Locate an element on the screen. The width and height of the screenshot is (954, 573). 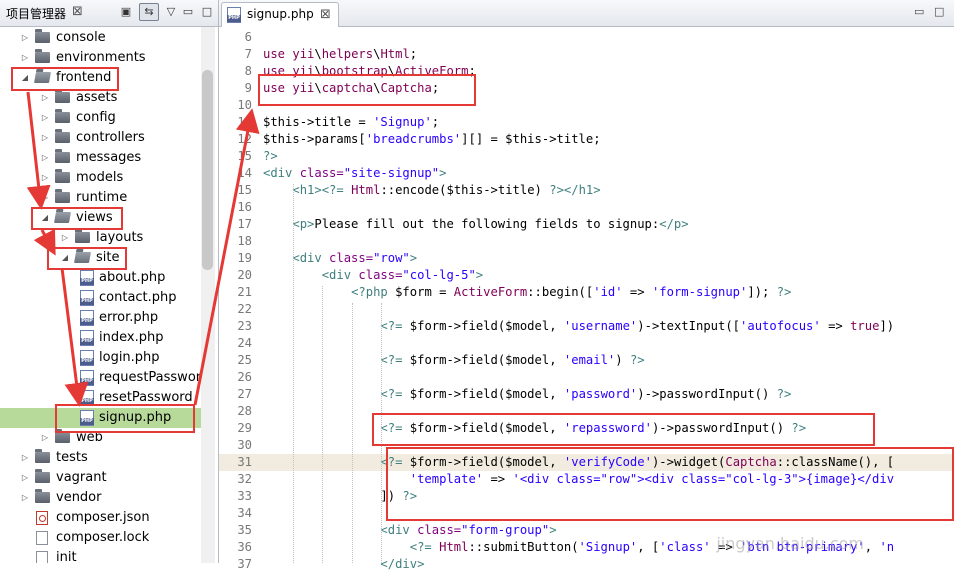
tree-file-requestPassword: PHP requestPassword is located at coordinates (107, 378).